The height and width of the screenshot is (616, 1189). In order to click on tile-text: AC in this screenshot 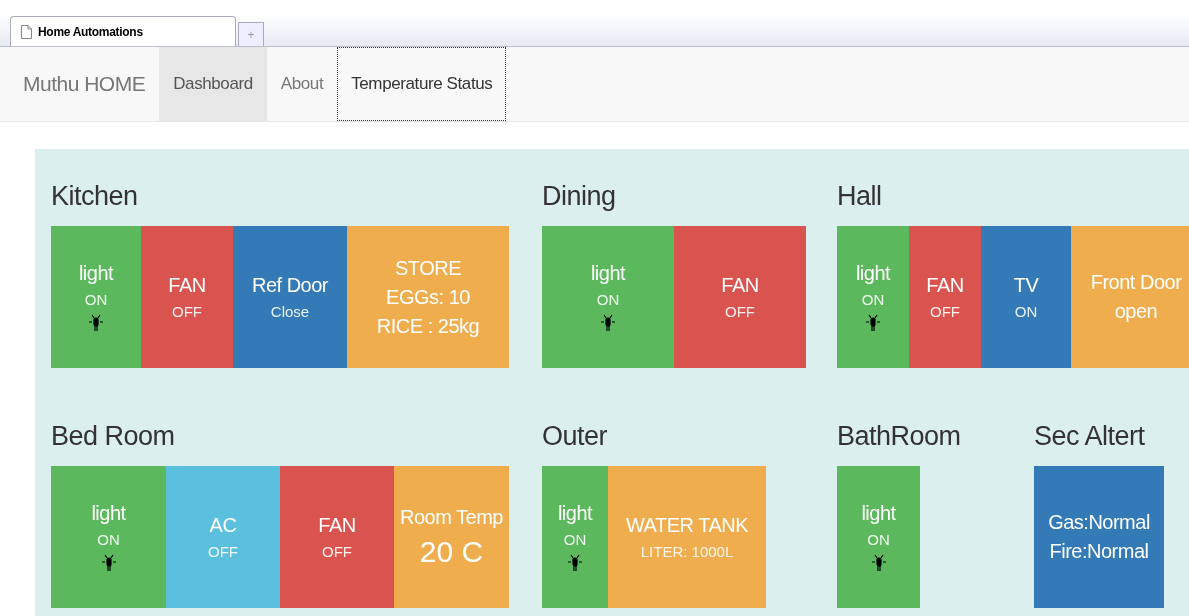, I will do `click(223, 525)`.